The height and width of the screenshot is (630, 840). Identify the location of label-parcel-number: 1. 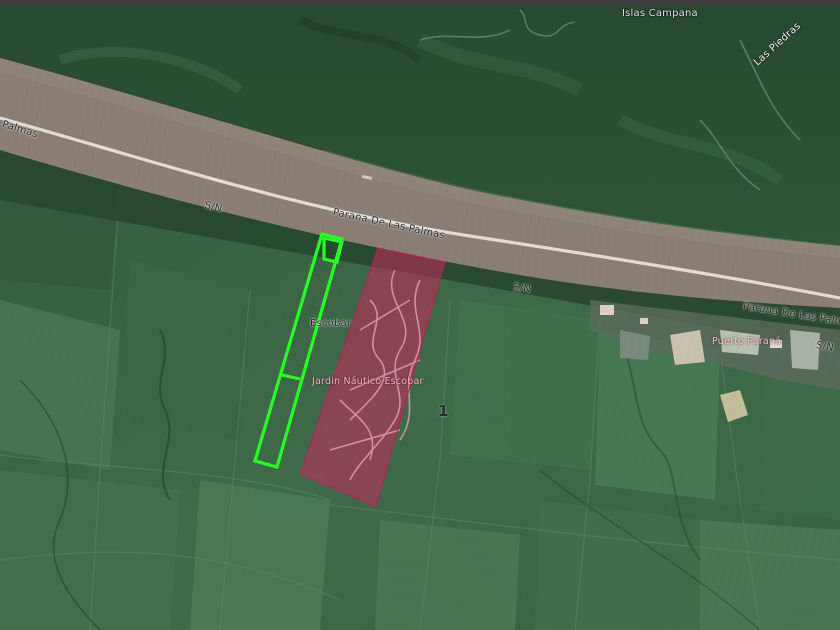
(443, 411).